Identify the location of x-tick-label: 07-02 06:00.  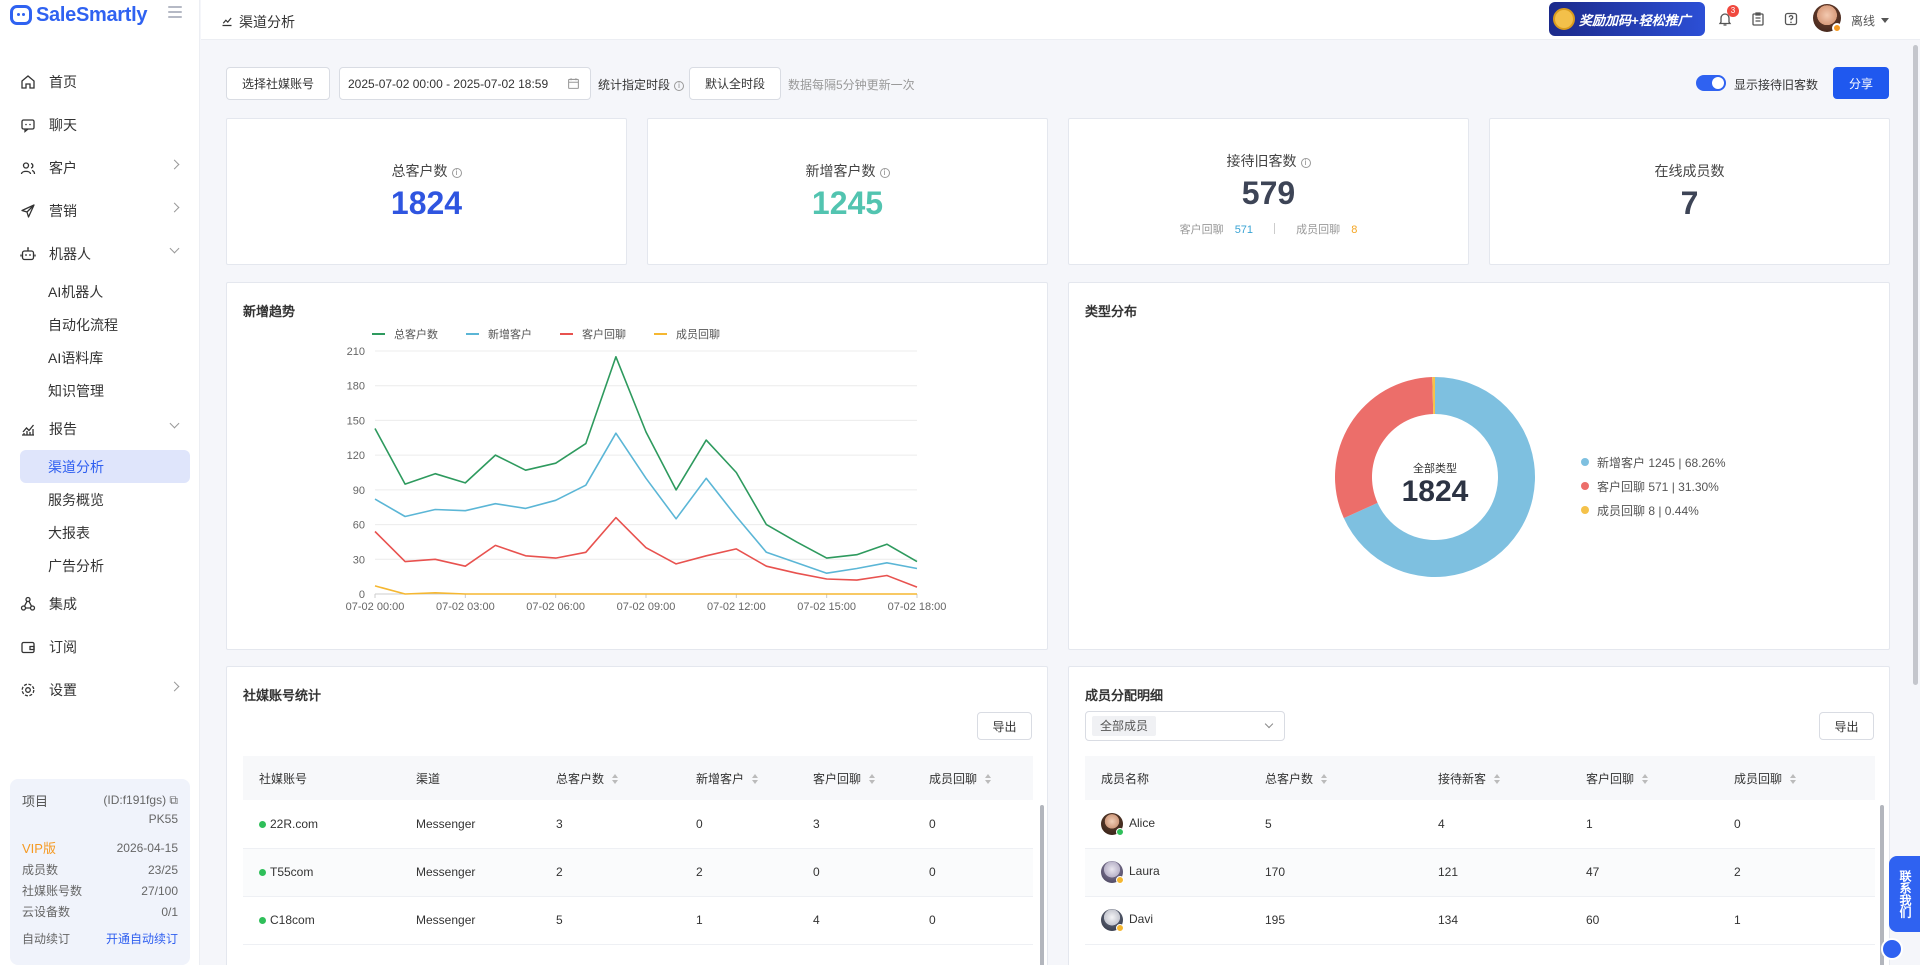
(555, 607).